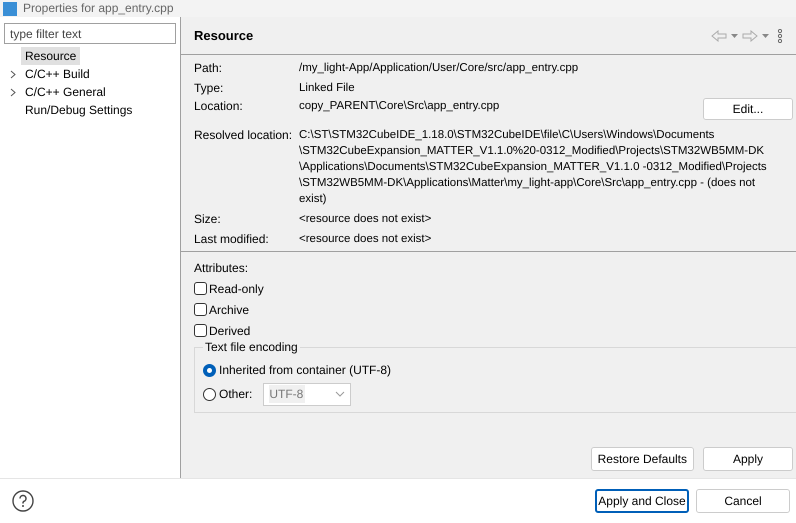 The height and width of the screenshot is (523, 796). What do you see at coordinates (236, 289) in the screenshot?
I see `checkbox-label: Read-only` at bounding box center [236, 289].